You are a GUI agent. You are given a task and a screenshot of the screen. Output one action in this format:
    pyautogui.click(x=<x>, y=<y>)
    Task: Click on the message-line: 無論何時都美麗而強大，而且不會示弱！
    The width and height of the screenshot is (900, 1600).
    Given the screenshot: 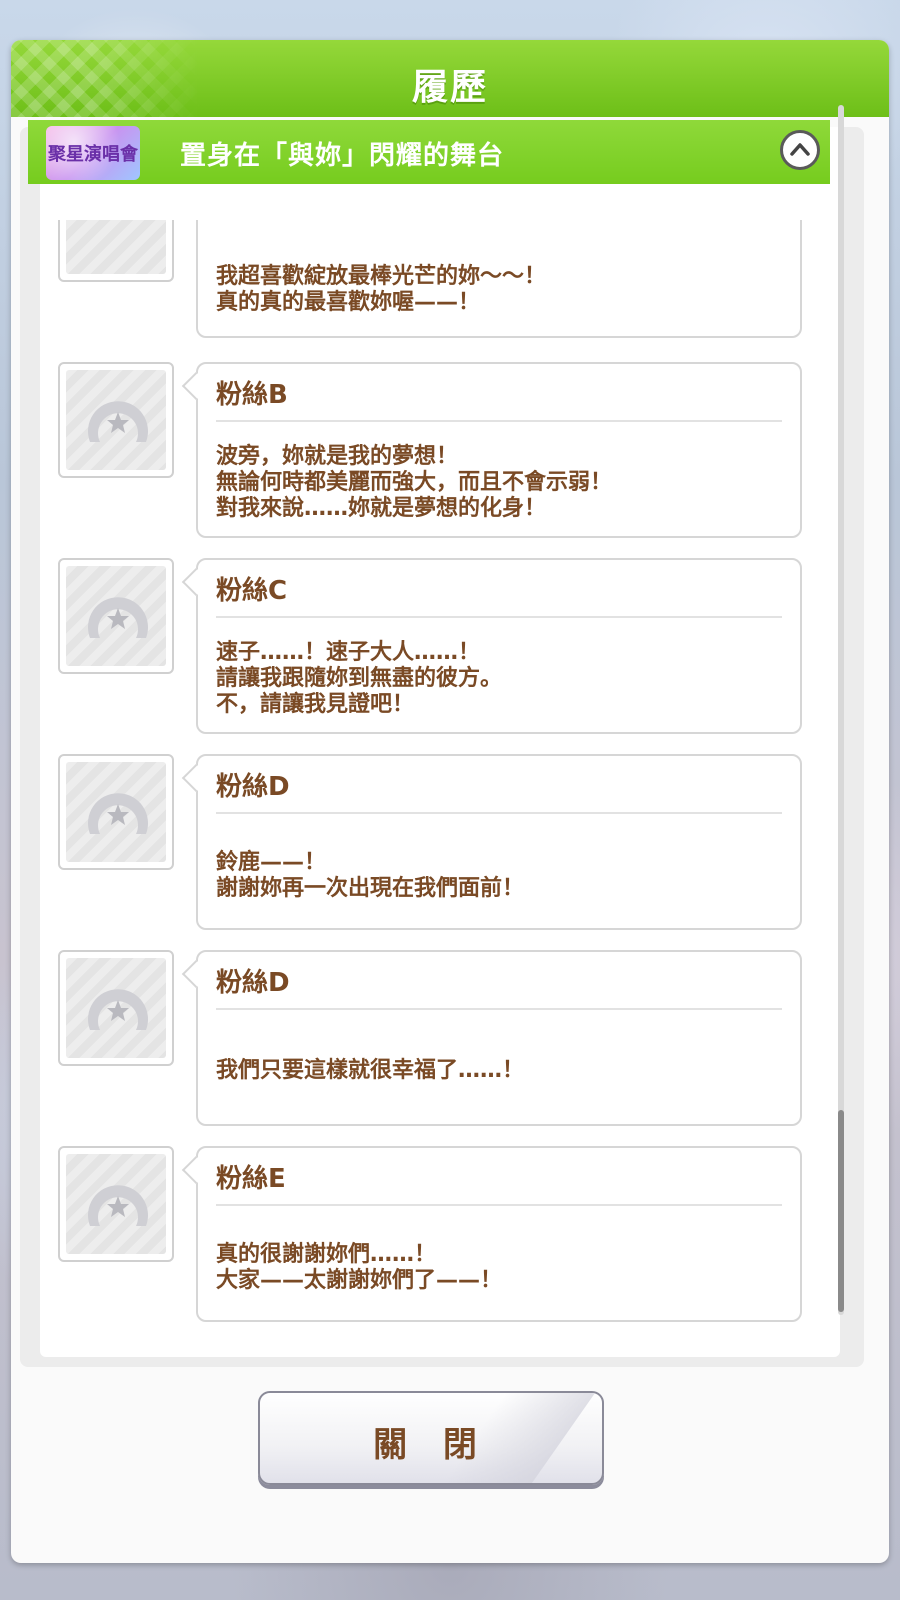 What is the action you would take?
    pyautogui.click(x=414, y=482)
    